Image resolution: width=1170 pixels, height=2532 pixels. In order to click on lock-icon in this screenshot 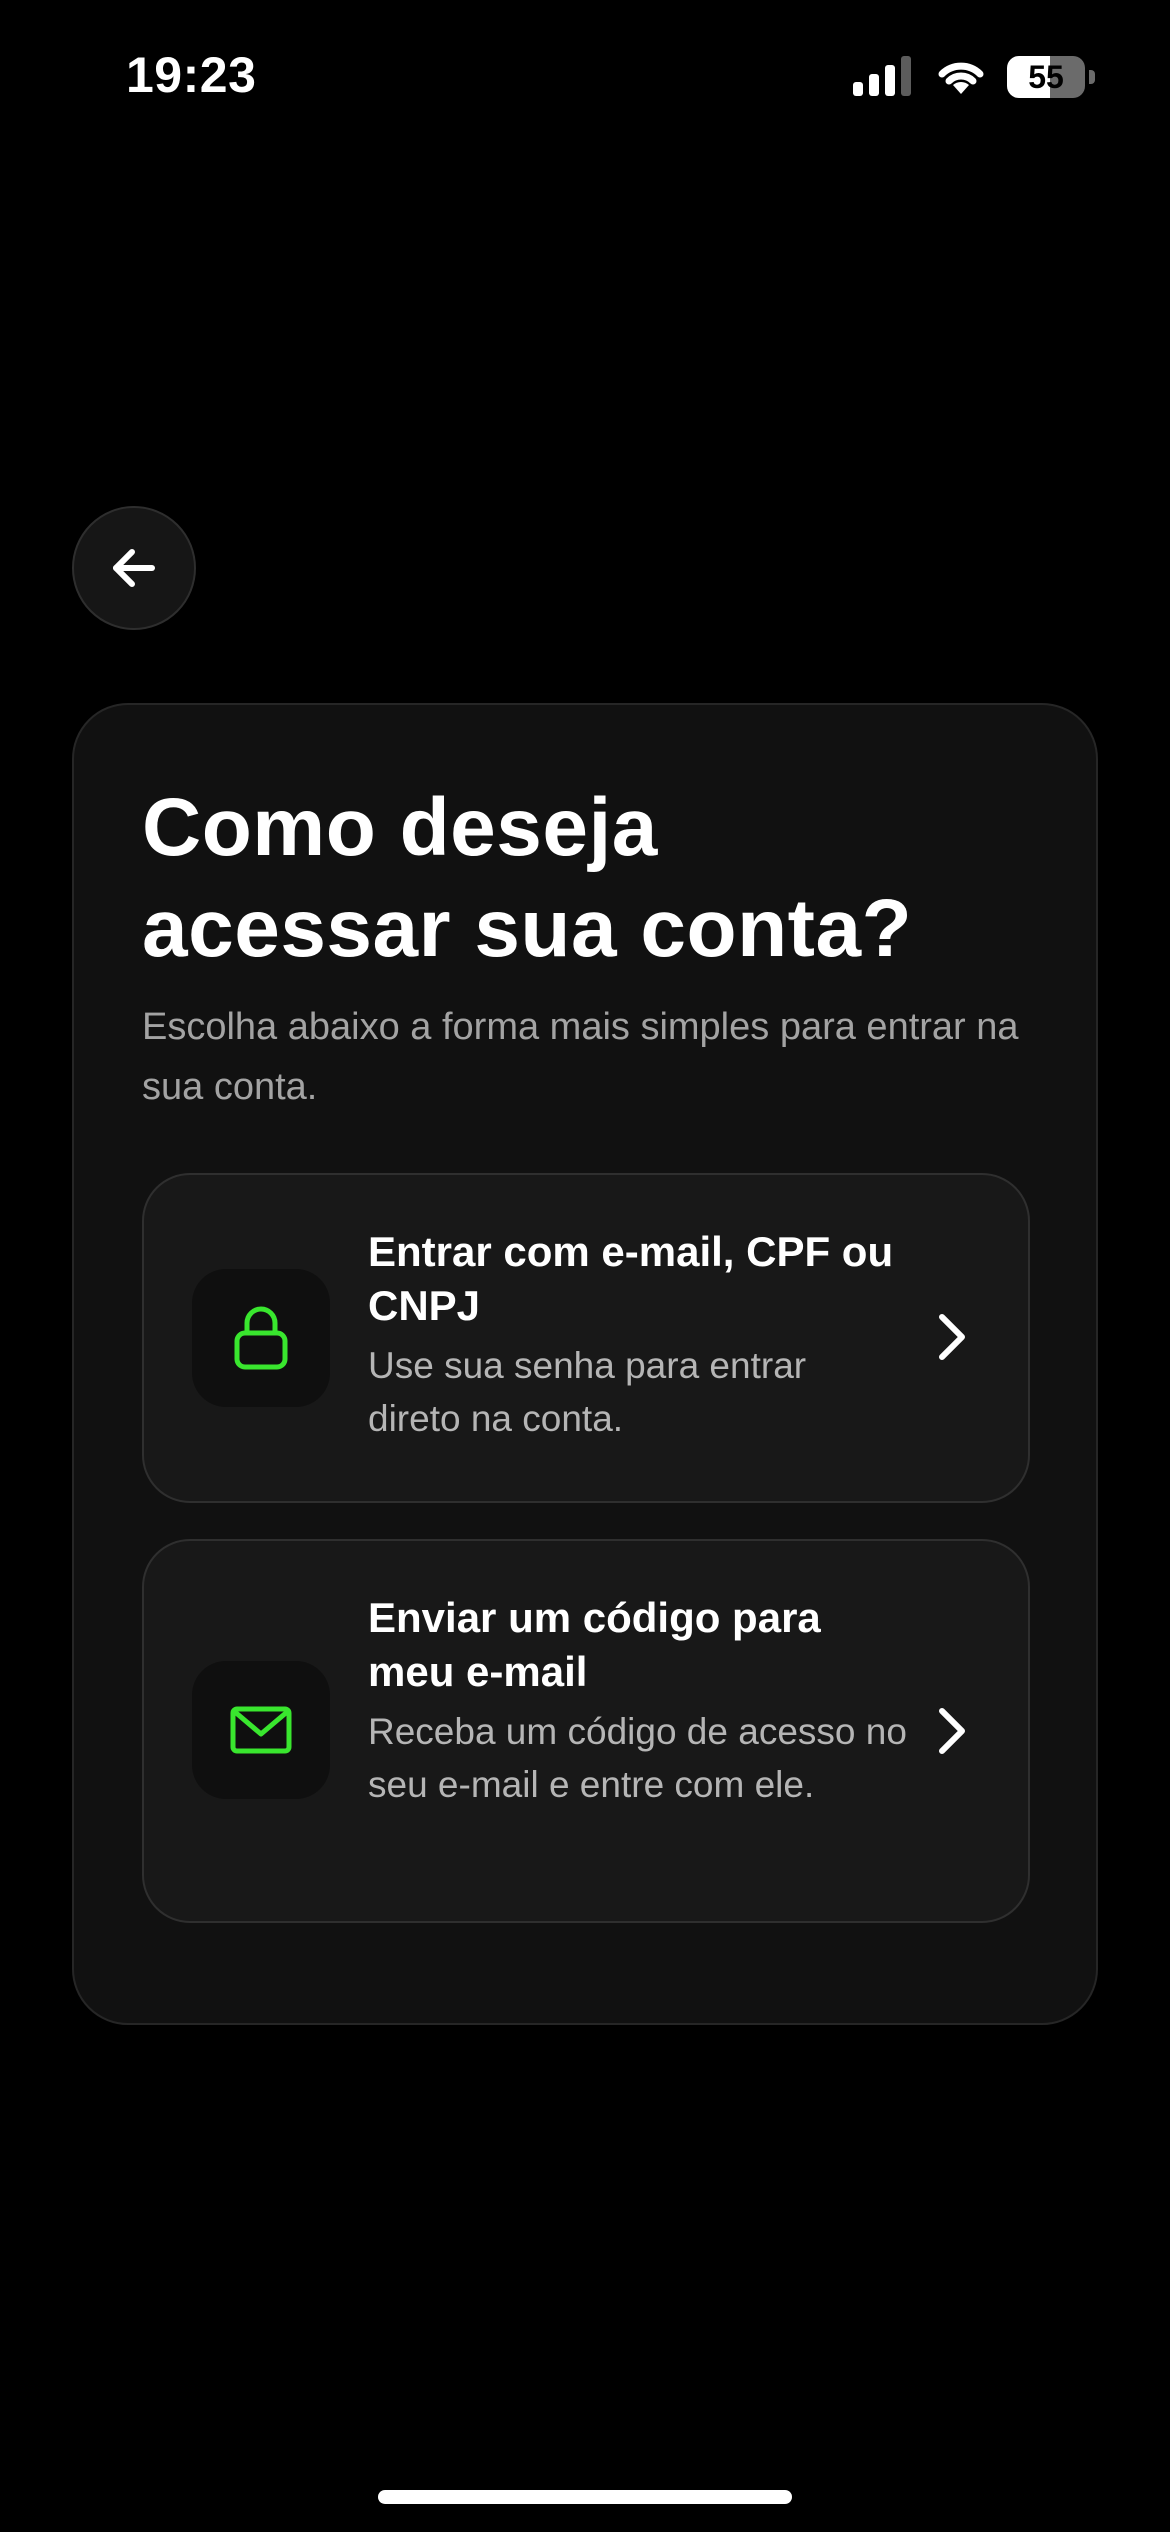, I will do `click(261, 1338)`.